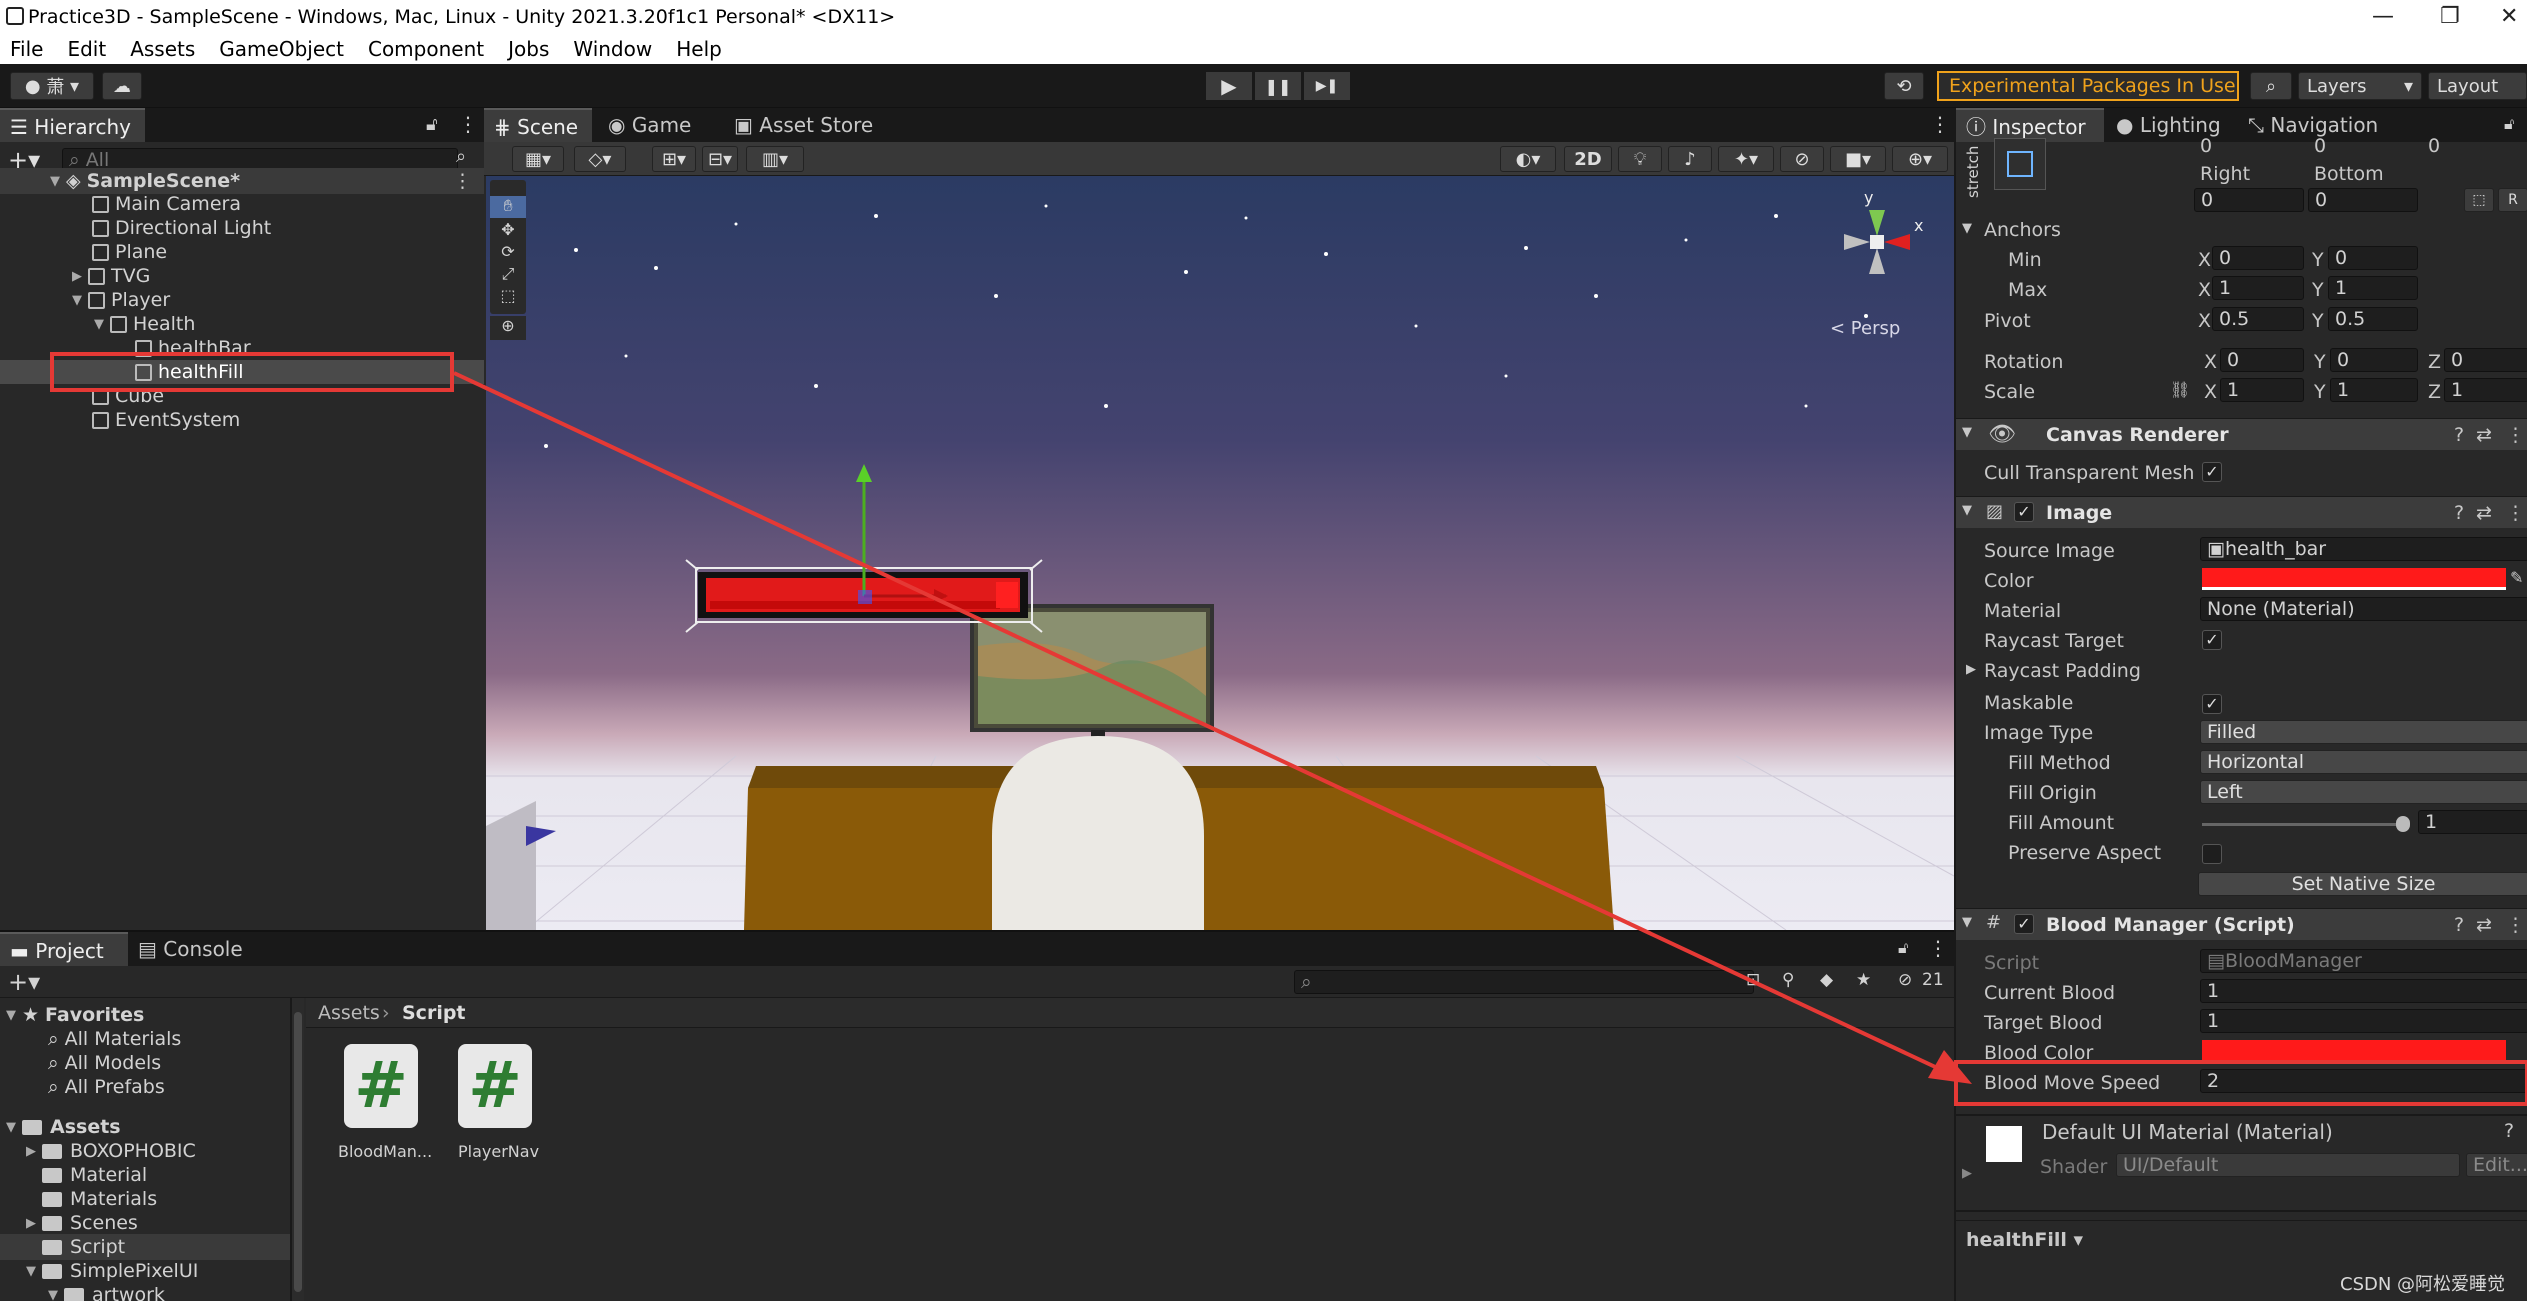 The image size is (2527, 1301). Describe the element at coordinates (106, 1087) in the screenshot. I see `favorite-all-prefabs: ⌕ All Prefabs` at that location.